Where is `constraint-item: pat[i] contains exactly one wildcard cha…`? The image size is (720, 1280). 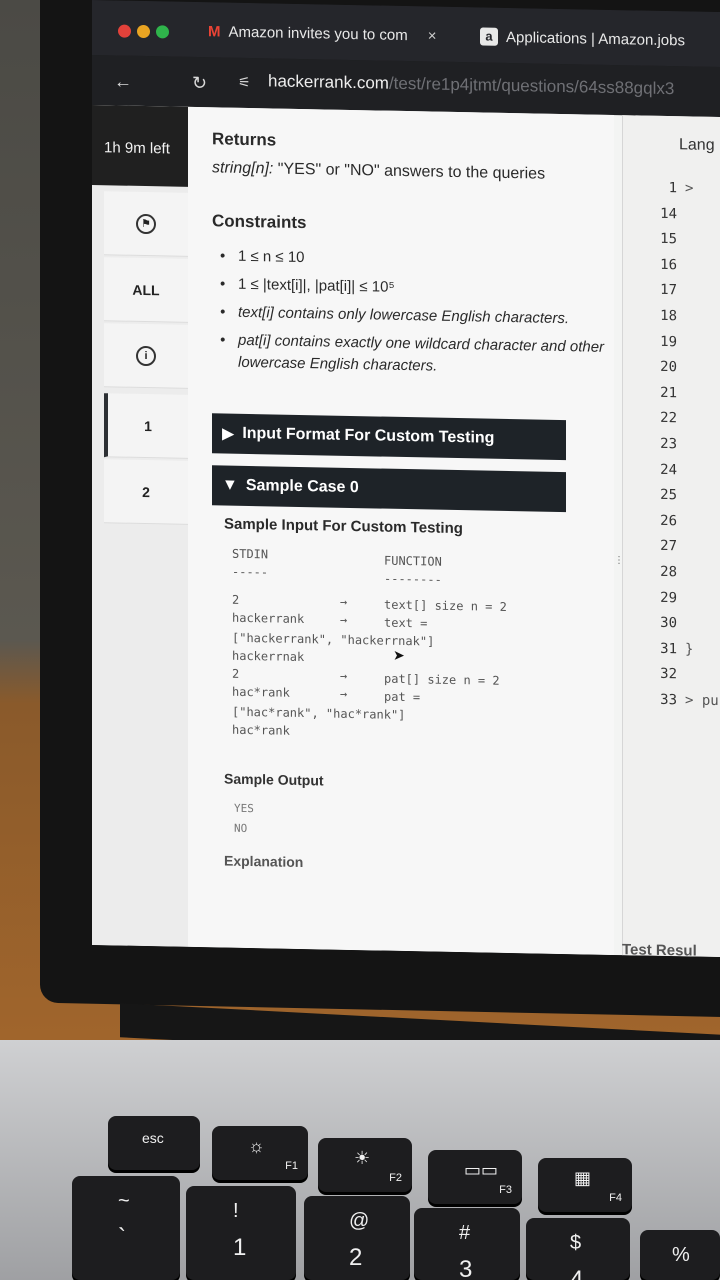 constraint-item: pat[i] contains exactly one wildcard cha… is located at coordinates (413, 355).